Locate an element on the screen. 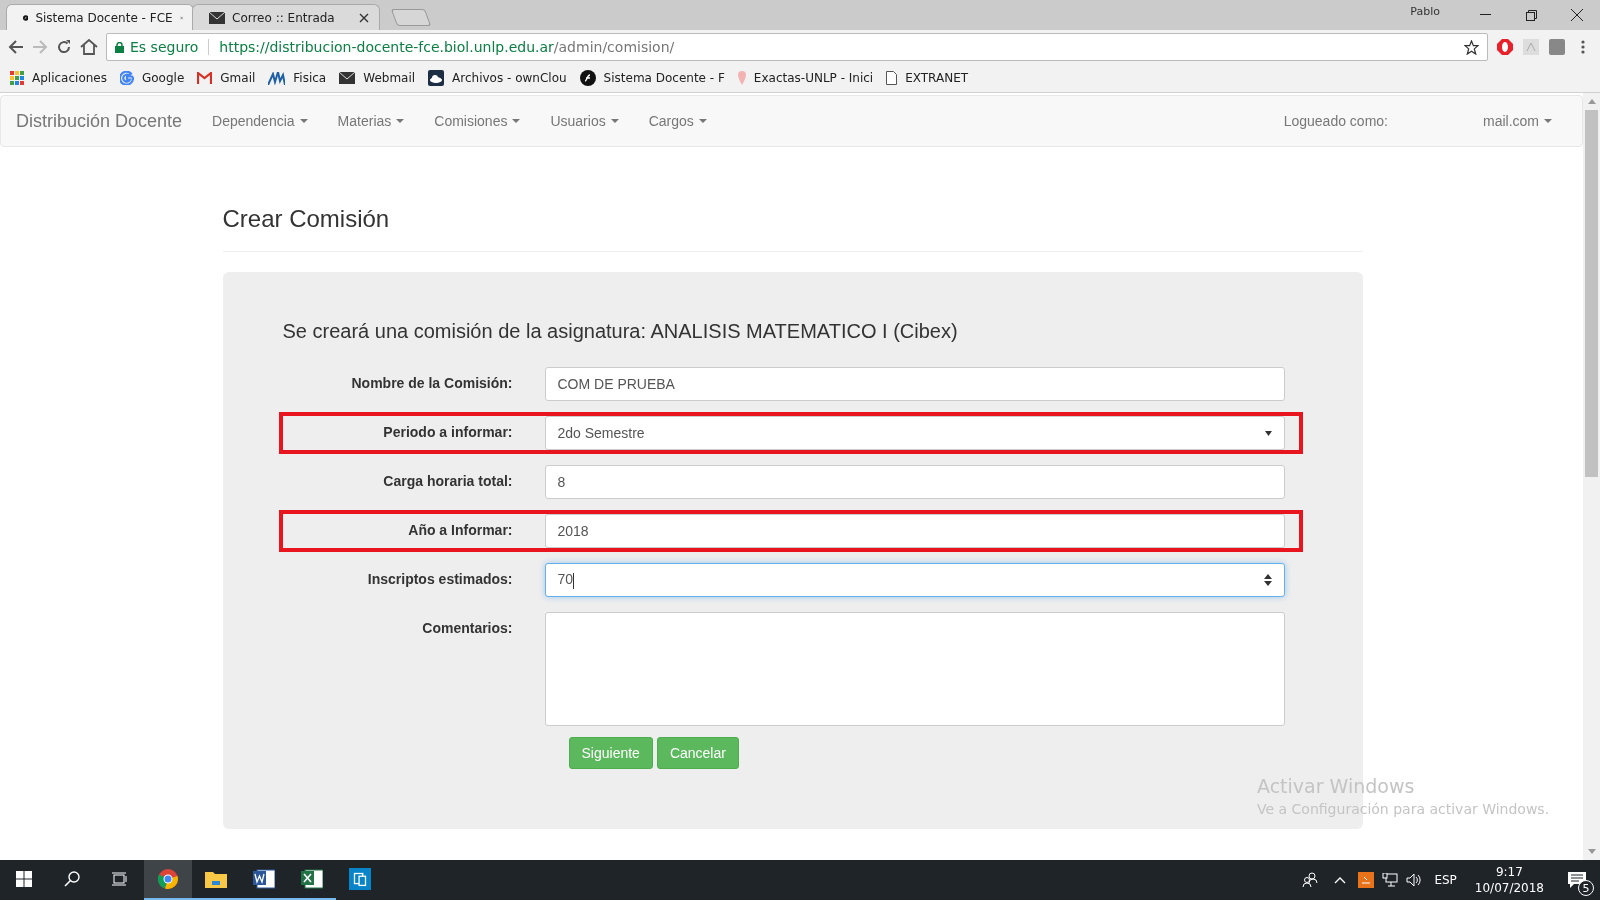 The height and width of the screenshot is (900, 1600). nav-menu: Usuarios is located at coordinates (584, 121).